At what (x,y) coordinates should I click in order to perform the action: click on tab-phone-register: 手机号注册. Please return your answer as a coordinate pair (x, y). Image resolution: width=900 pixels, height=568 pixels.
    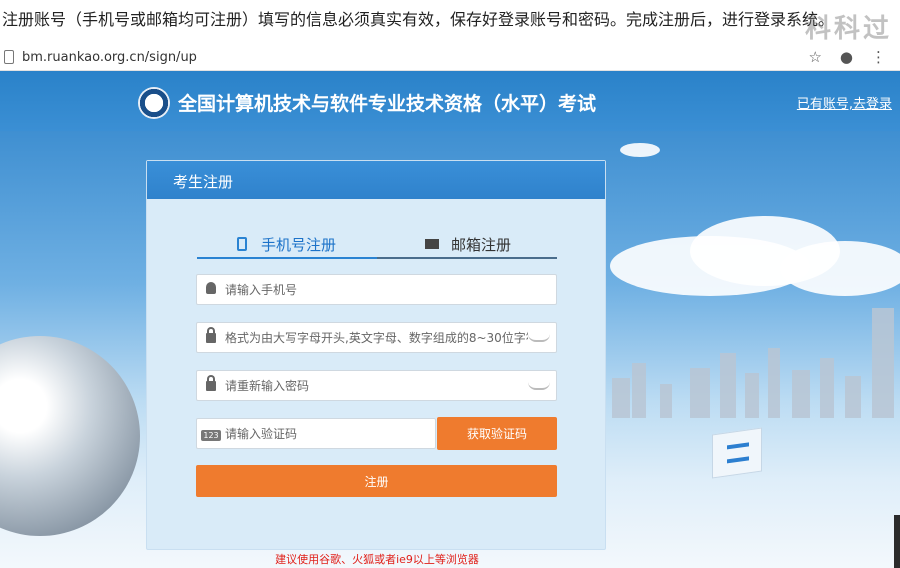
    Looking at the image, I should click on (286, 244).